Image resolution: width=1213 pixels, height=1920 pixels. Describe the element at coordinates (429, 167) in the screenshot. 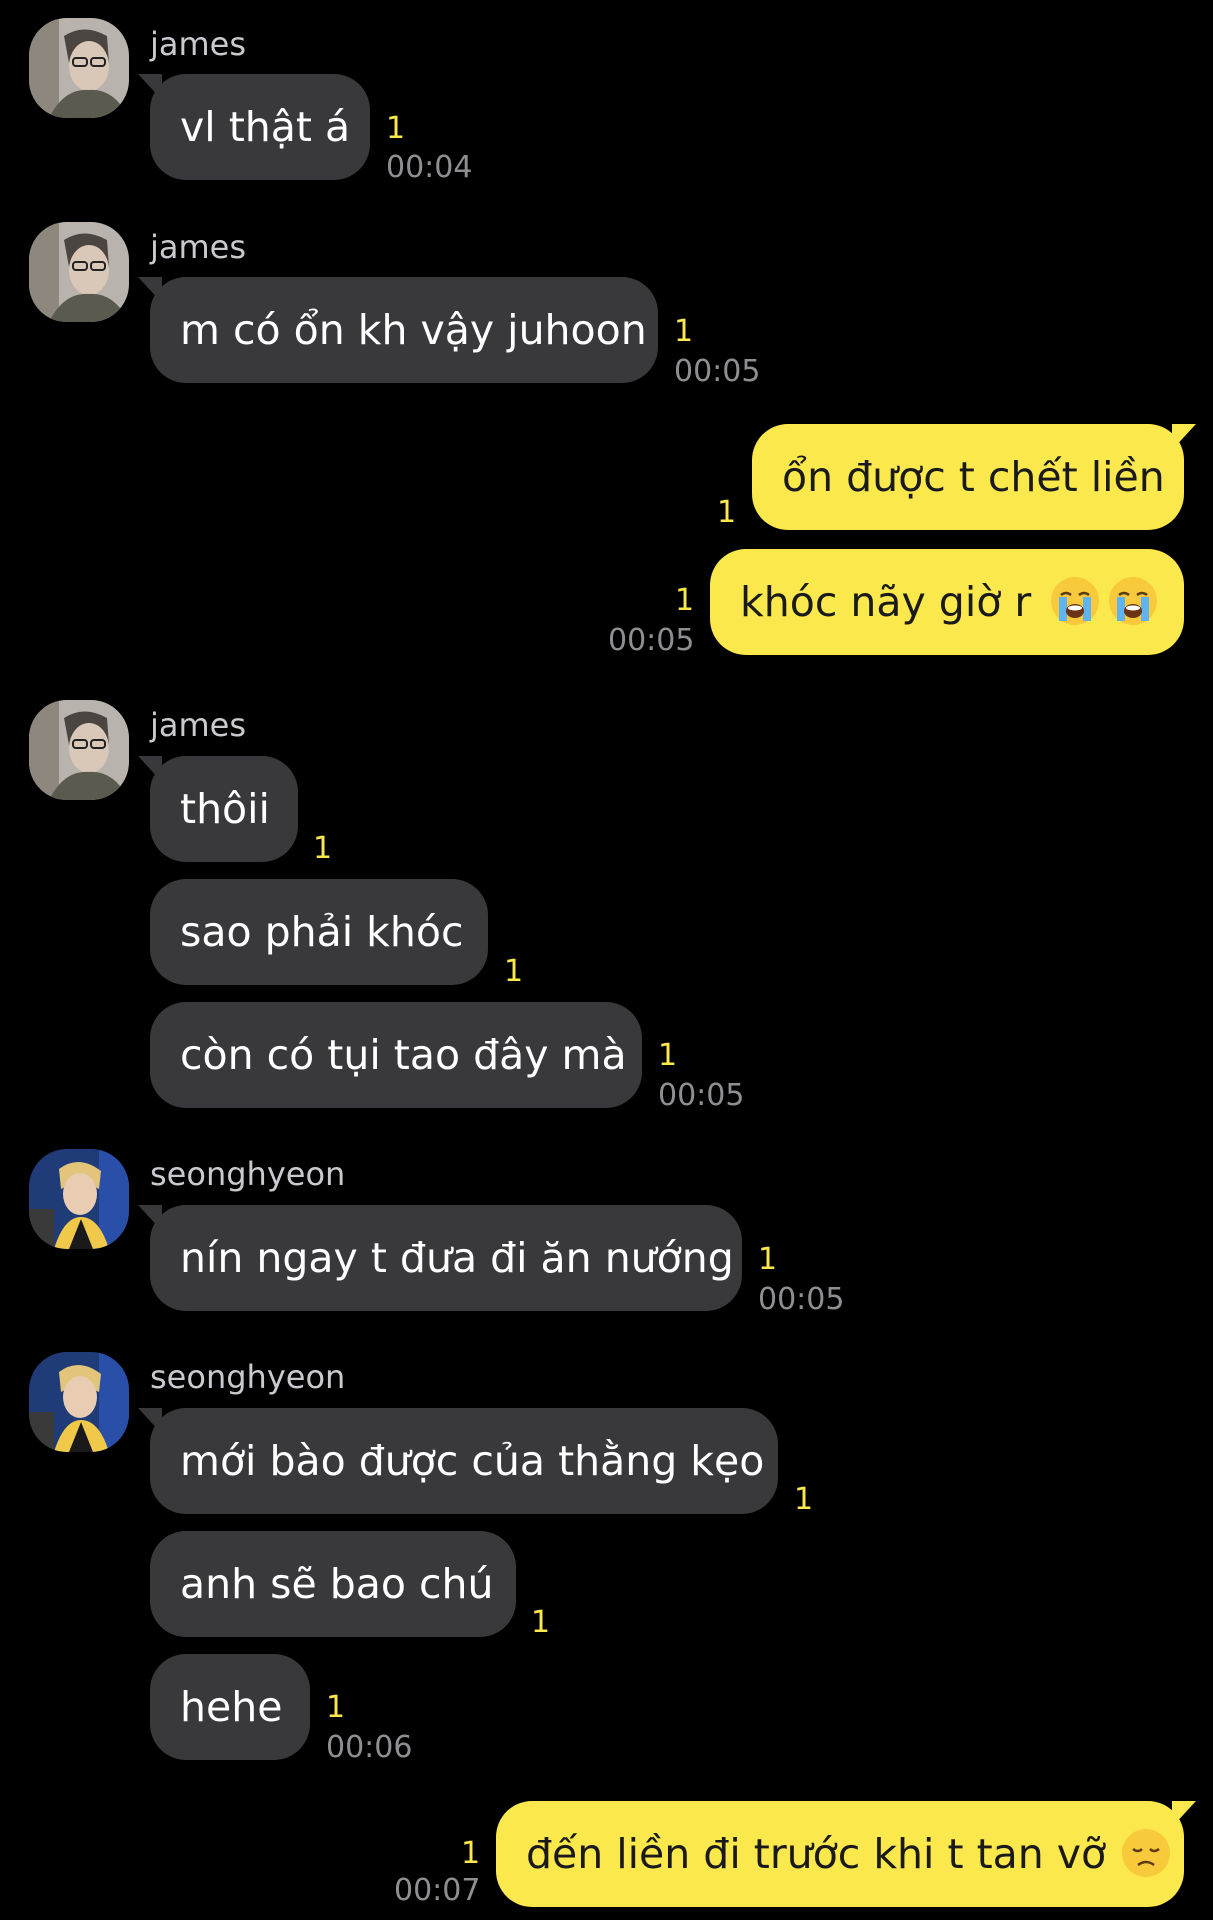

I see `timestamp: 00:04` at that location.